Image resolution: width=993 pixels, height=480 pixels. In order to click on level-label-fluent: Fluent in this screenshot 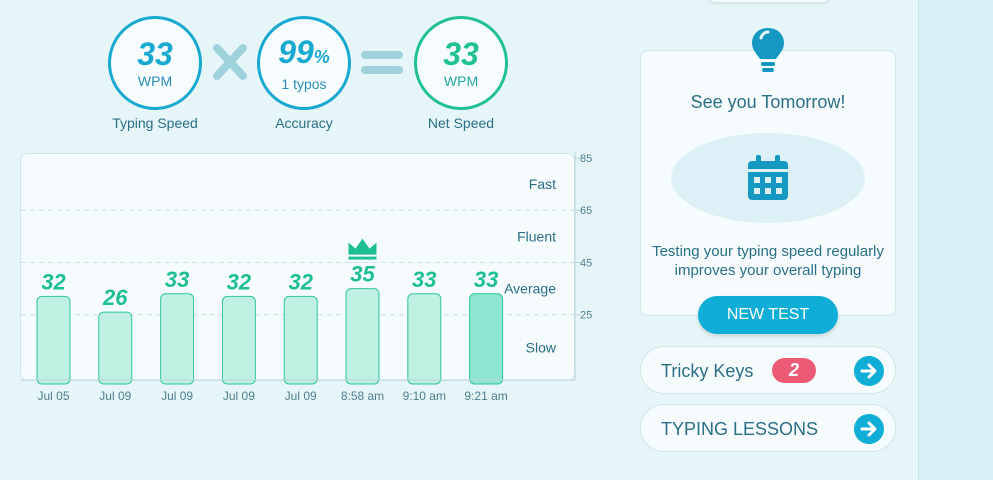, I will do `click(536, 236)`.